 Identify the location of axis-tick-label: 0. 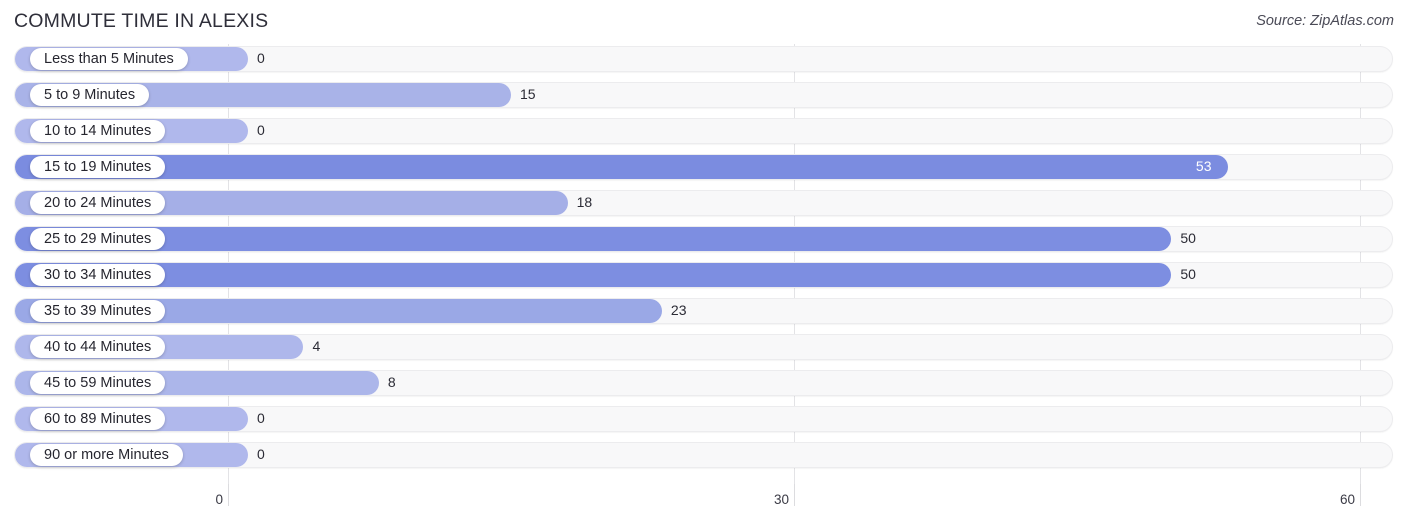
(219, 499).